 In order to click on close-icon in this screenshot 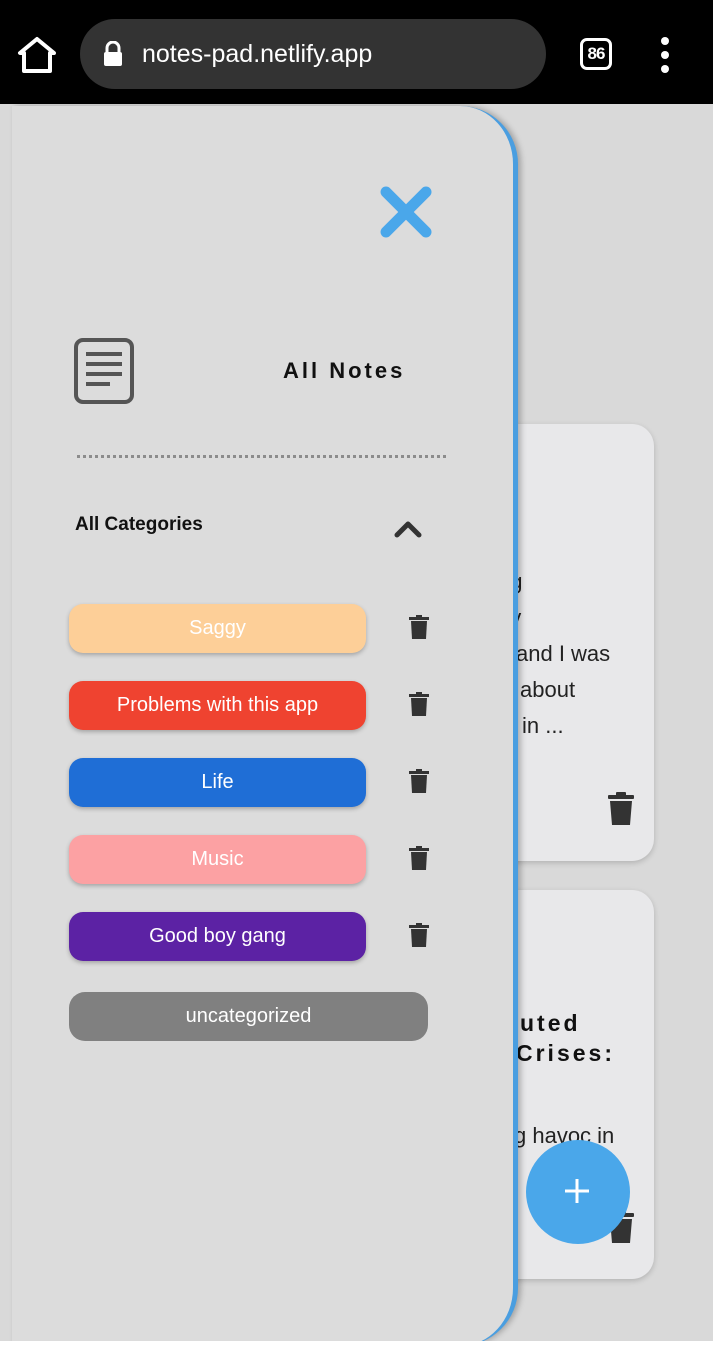, I will do `click(406, 212)`.